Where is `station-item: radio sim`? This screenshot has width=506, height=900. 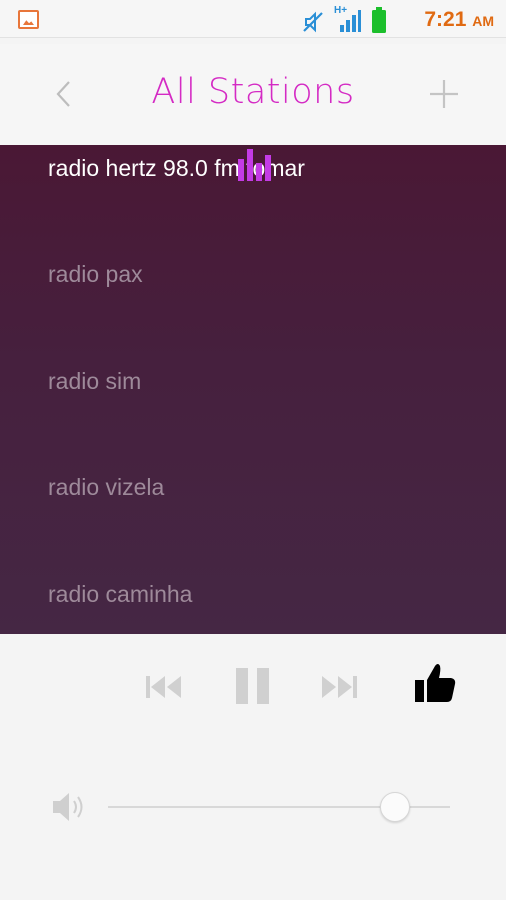
station-item: radio sim is located at coordinates (94, 381).